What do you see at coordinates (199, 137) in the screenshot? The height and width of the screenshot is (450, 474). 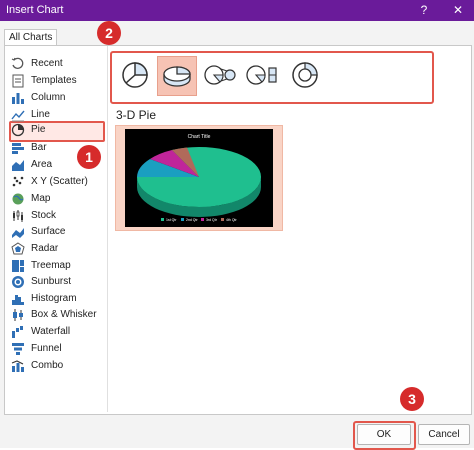 I see `preview-chart-title: Chart Title` at bounding box center [199, 137].